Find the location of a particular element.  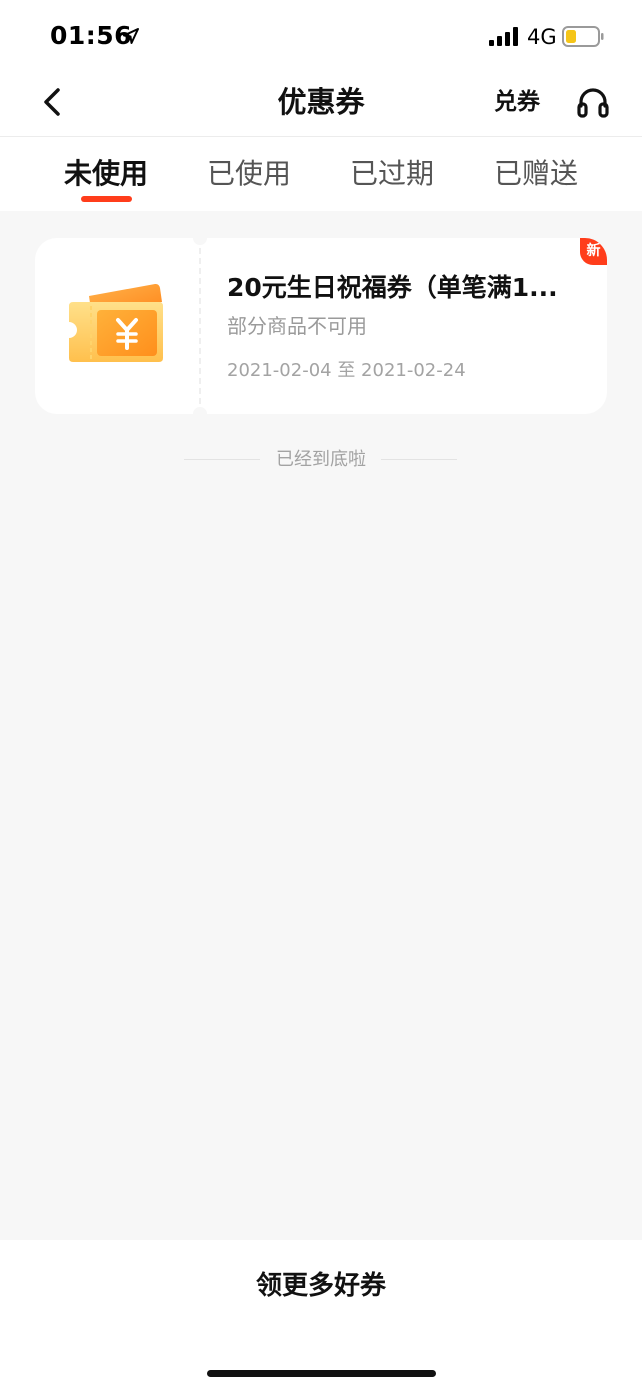

coupon-divider is located at coordinates (200, 326).